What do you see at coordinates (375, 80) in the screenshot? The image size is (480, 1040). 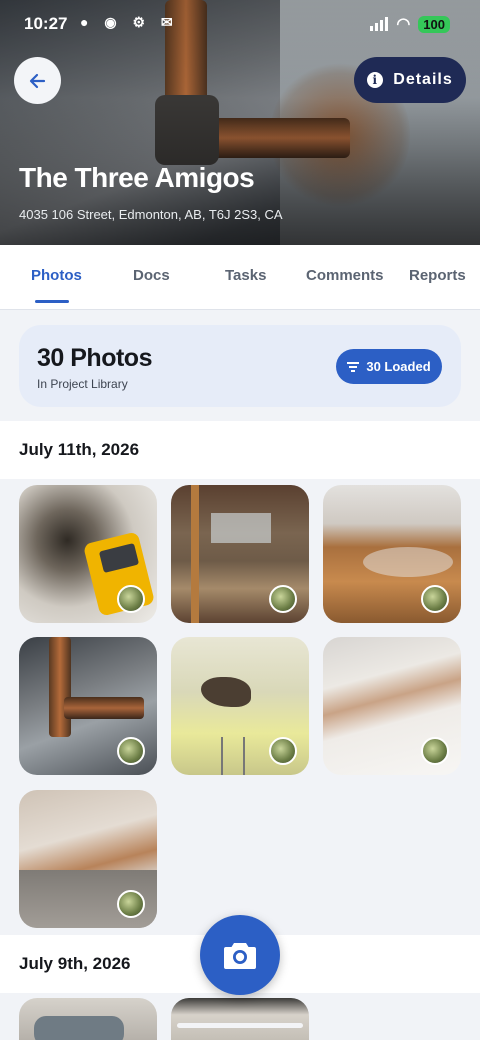 I see `info-icon: i` at bounding box center [375, 80].